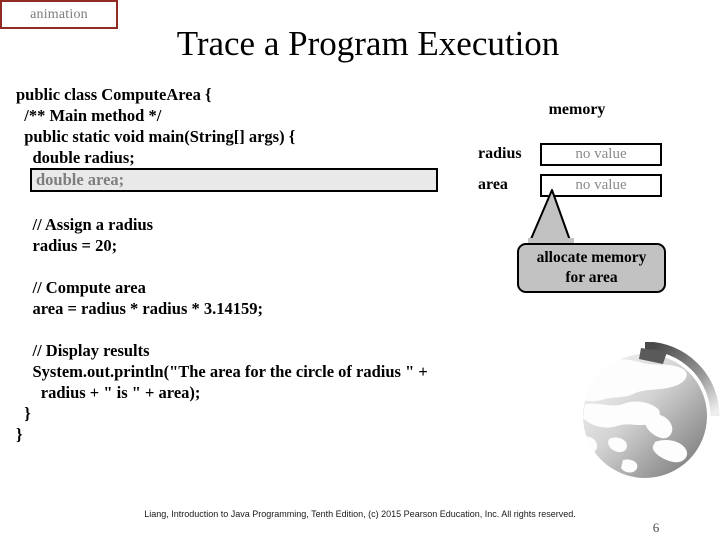 The image size is (720, 540). I want to click on globe-decoration, so click(651, 417).